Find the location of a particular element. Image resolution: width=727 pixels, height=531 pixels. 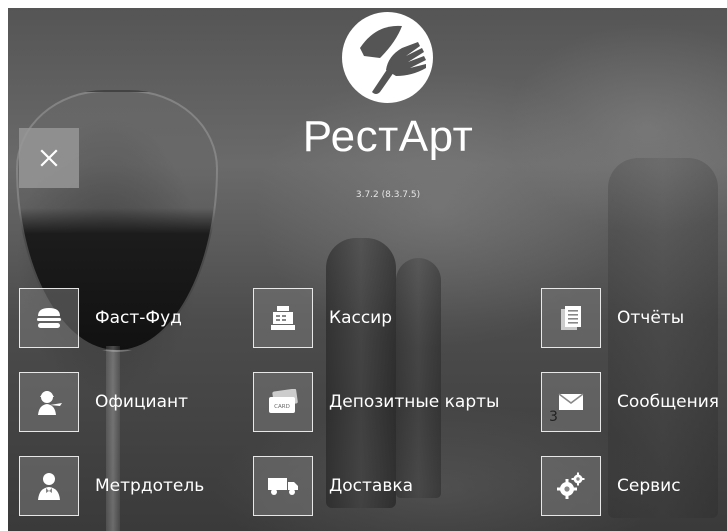

menu-item-waiter: Официант is located at coordinates (103, 402).